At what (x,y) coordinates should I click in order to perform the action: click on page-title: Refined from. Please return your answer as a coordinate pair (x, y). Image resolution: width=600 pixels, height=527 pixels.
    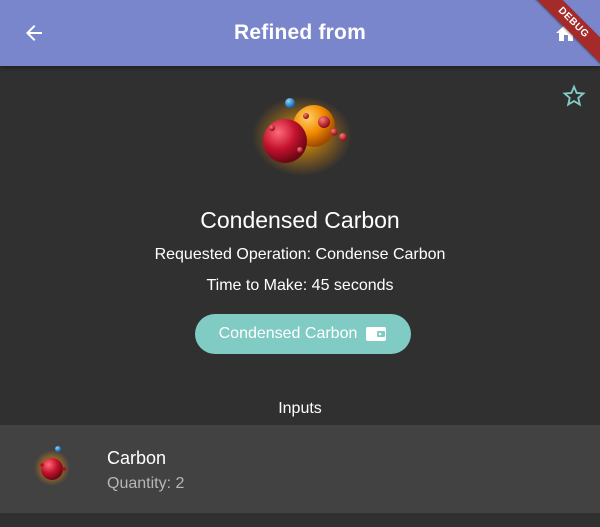
    Looking at the image, I should click on (300, 32).